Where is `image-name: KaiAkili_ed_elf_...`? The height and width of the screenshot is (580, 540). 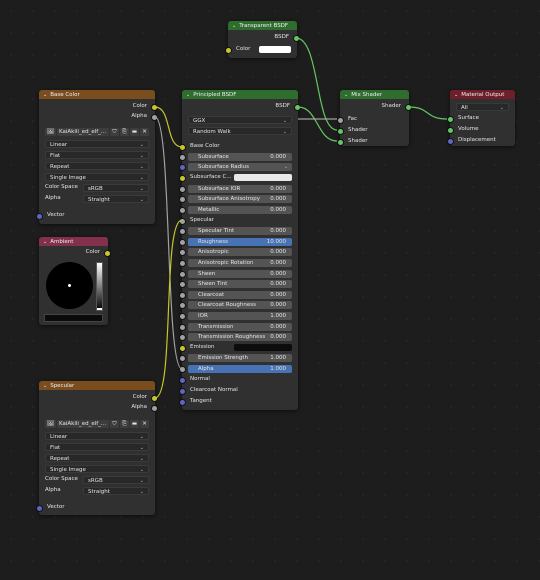
image-name: KaiAkili_ed_elf_... is located at coordinates (83, 131).